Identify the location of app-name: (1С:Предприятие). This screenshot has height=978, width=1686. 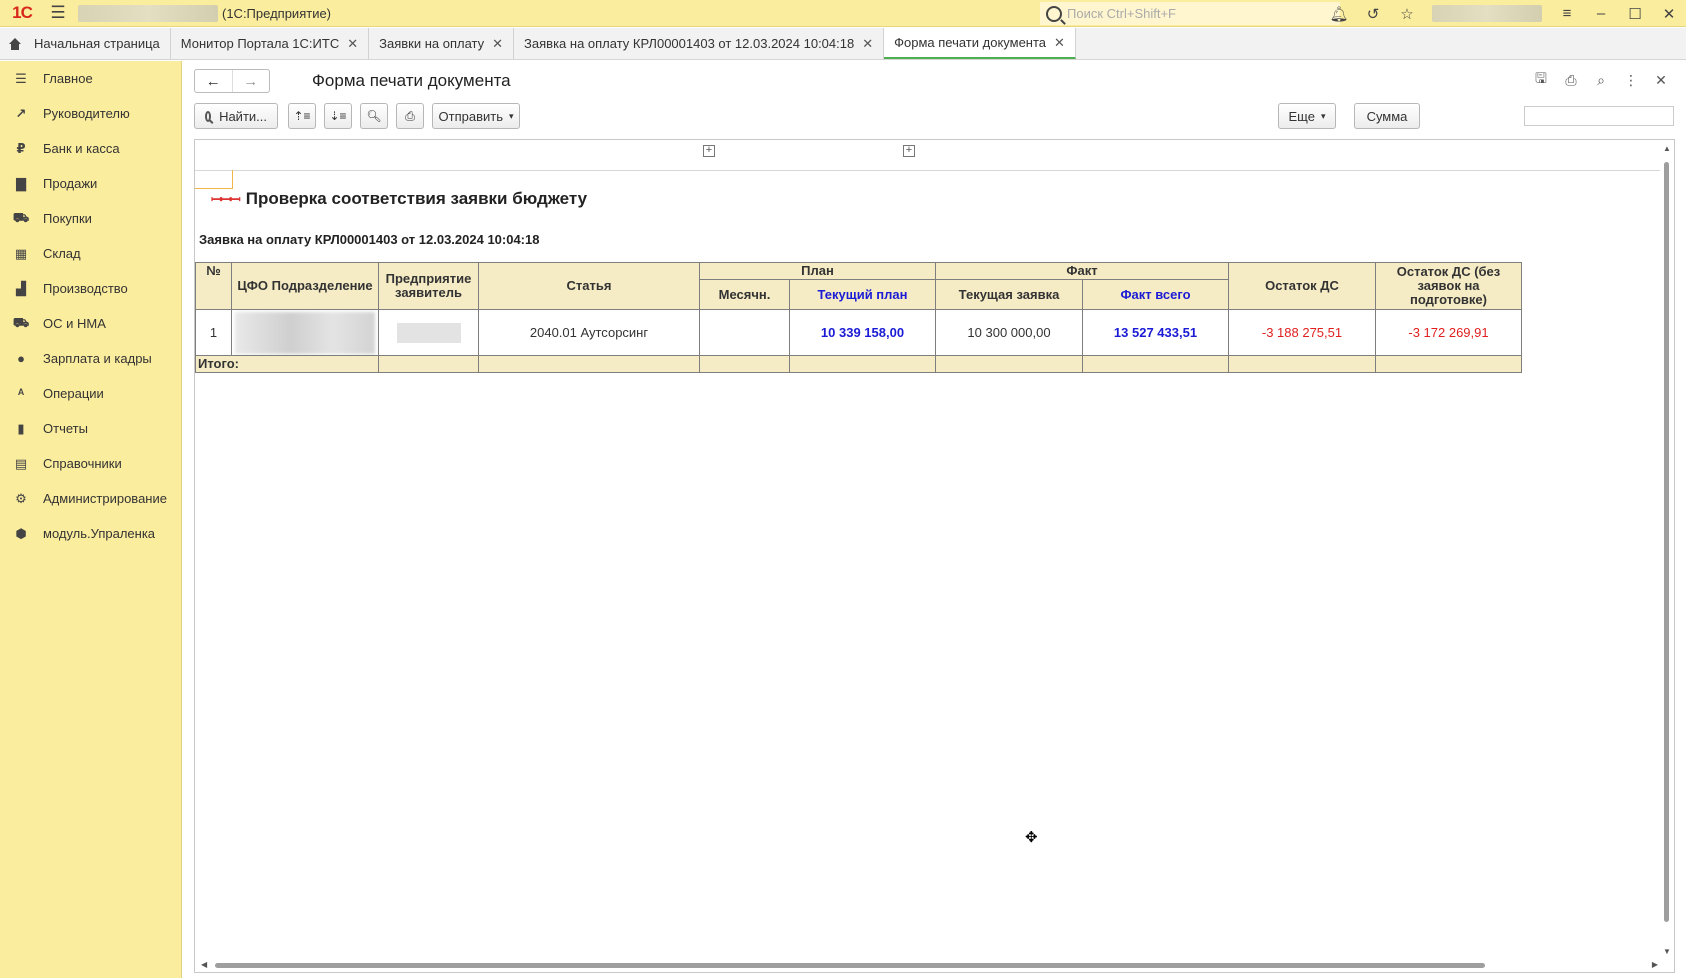
(277, 13).